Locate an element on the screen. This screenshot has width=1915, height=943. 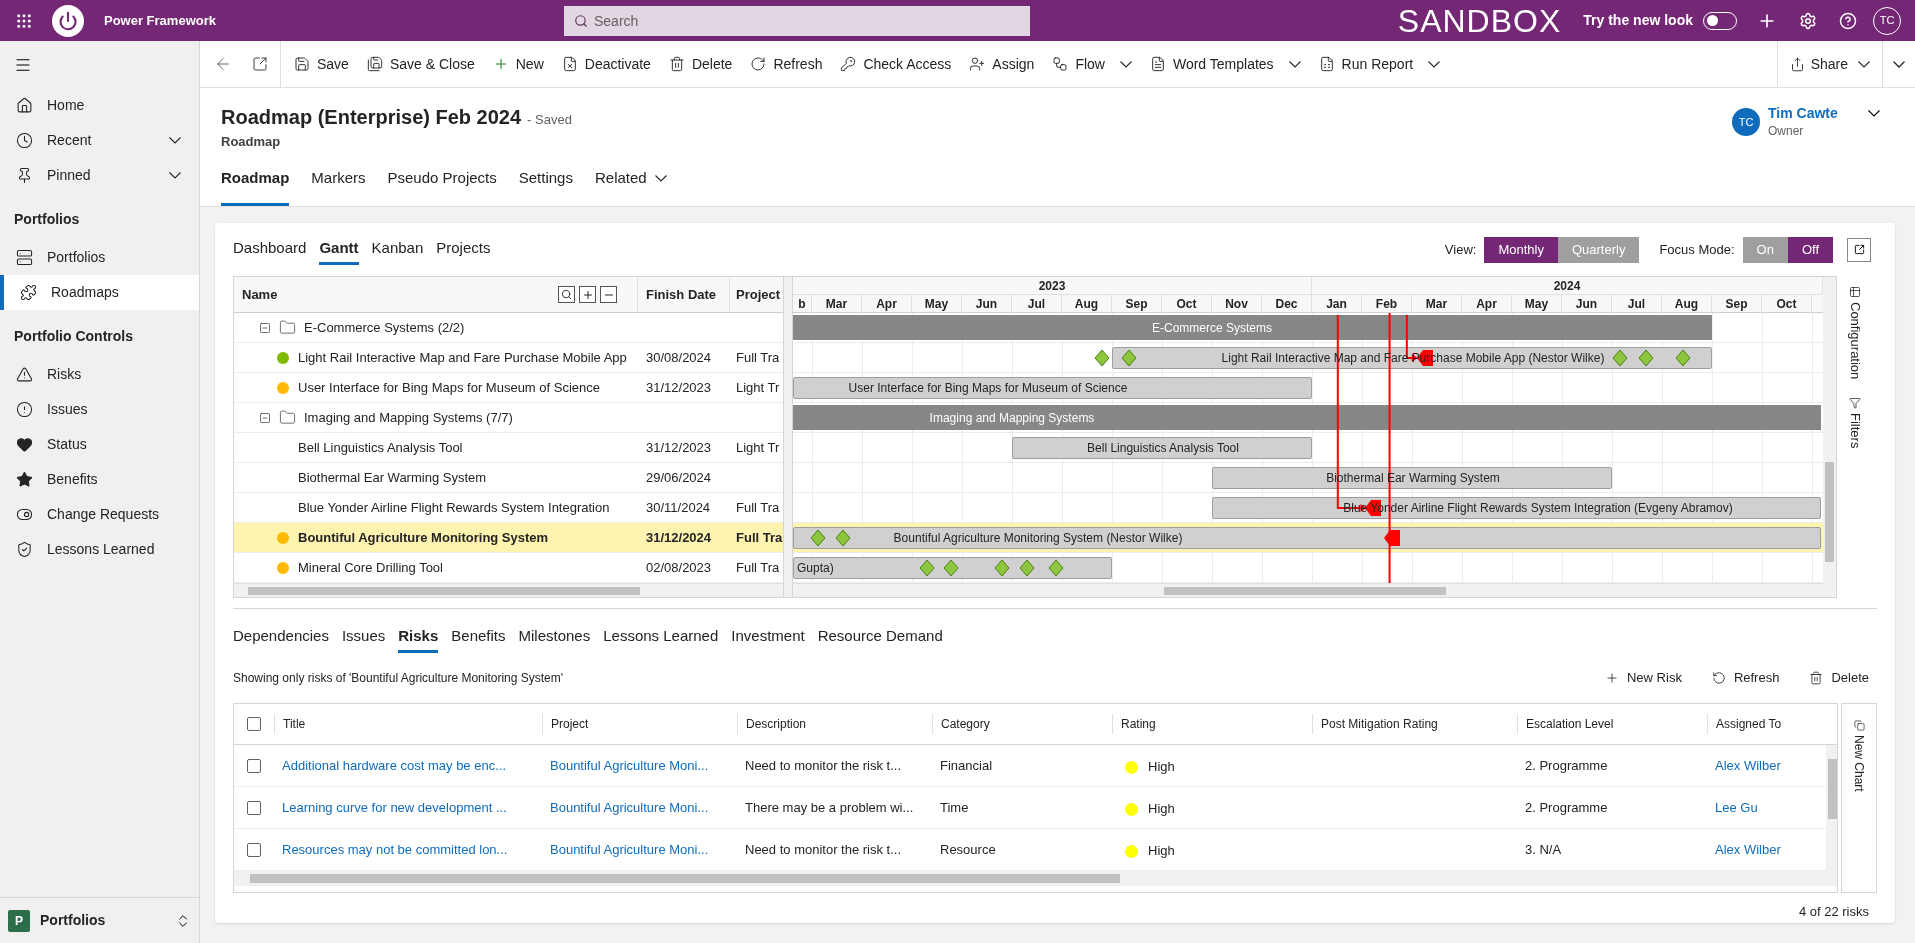
sidebar-item: Benefits is located at coordinates (99, 479).